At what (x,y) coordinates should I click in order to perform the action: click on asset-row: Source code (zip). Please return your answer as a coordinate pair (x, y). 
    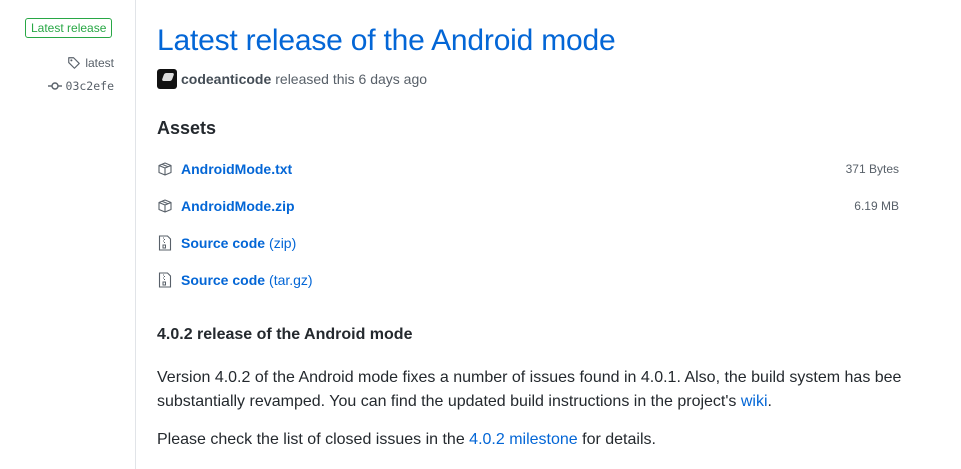
    Looking at the image, I should click on (528, 243).